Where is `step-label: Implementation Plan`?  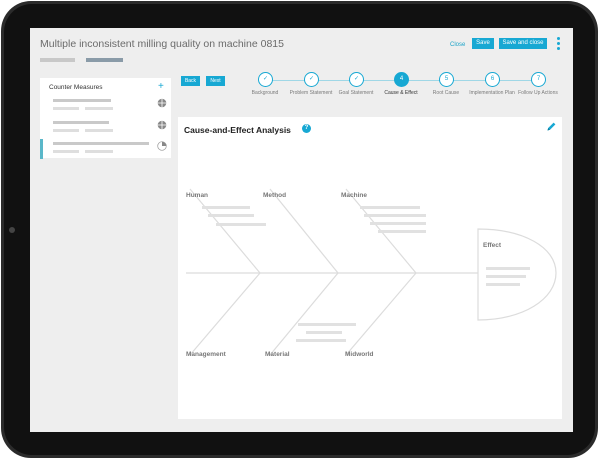 step-label: Implementation Plan is located at coordinates (492, 93).